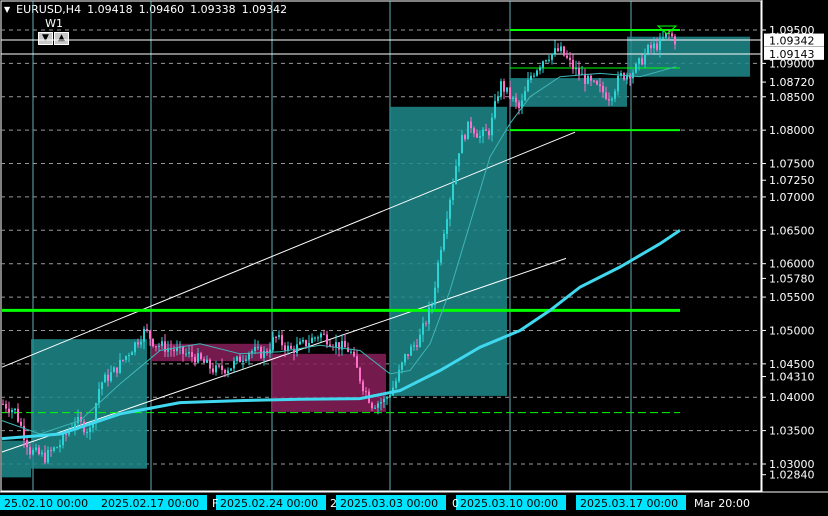  I want to click on price-tick-label: 1.07250, so click(792, 180).